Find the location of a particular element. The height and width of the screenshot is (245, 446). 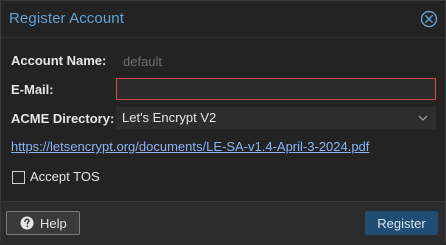

account-name-field is located at coordinates (276, 61).